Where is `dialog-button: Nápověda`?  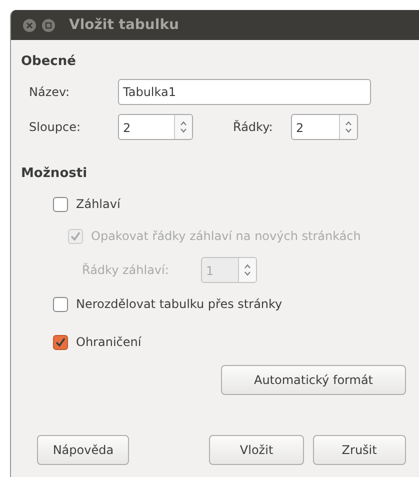 dialog-button: Nápověda is located at coordinates (83, 450).